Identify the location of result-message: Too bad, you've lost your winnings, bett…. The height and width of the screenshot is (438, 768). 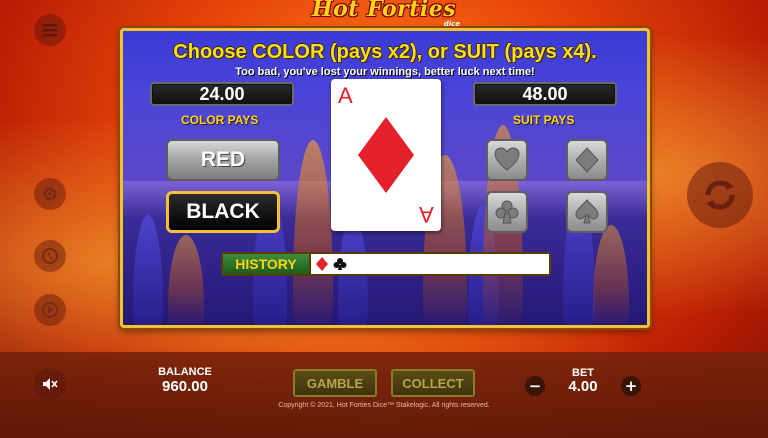
(385, 72).